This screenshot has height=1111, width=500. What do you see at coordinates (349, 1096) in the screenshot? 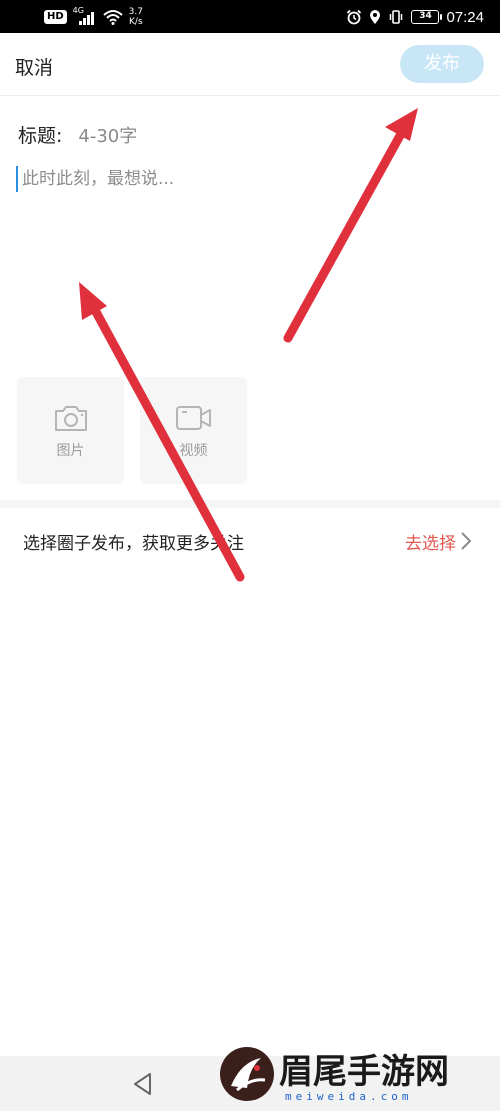
I see `watermark-domain: meiweida.com` at bounding box center [349, 1096].